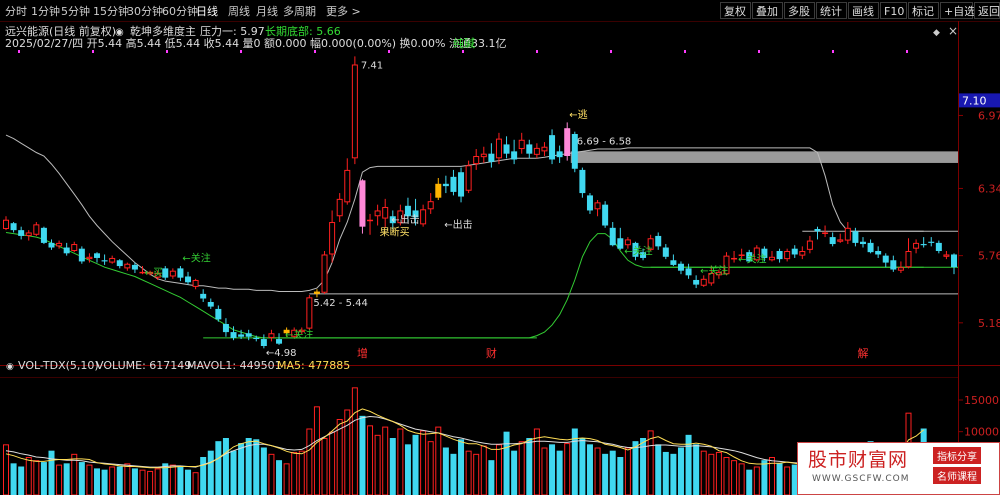 The image size is (1000, 495). What do you see at coordinates (735, 10) in the screenshot?
I see `toolbar-button-0: 复权` at bounding box center [735, 10].